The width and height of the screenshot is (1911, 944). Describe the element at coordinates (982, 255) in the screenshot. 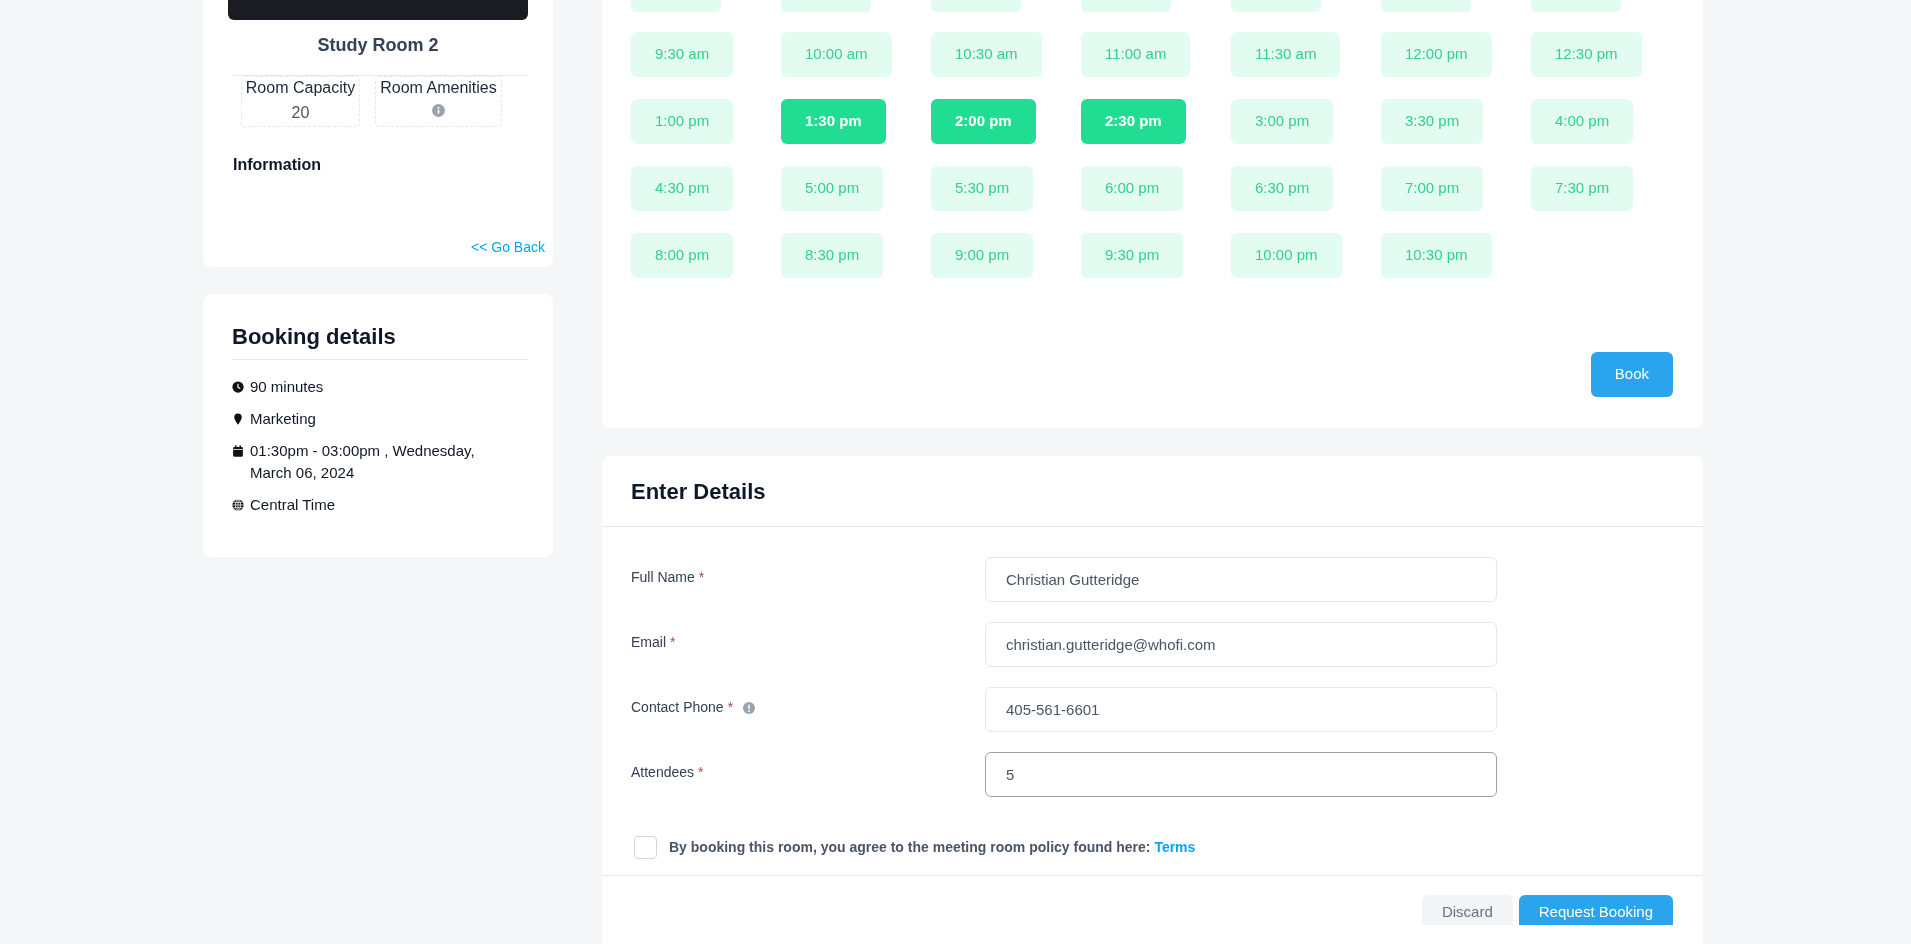

I see `time-slot-button: 9:00 pm` at that location.